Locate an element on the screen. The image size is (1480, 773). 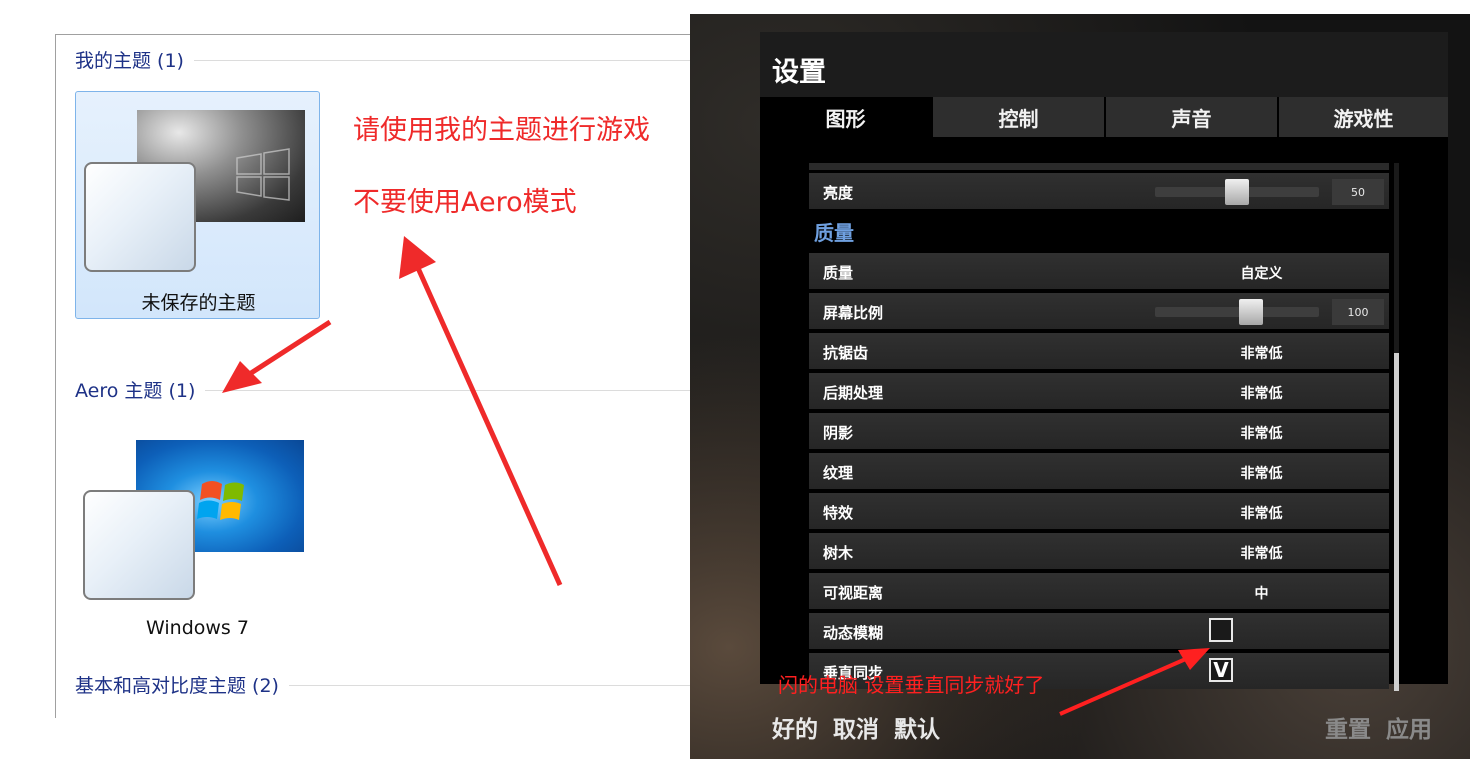
effects-row: 特效 非常低 is located at coordinates (1099, 511).